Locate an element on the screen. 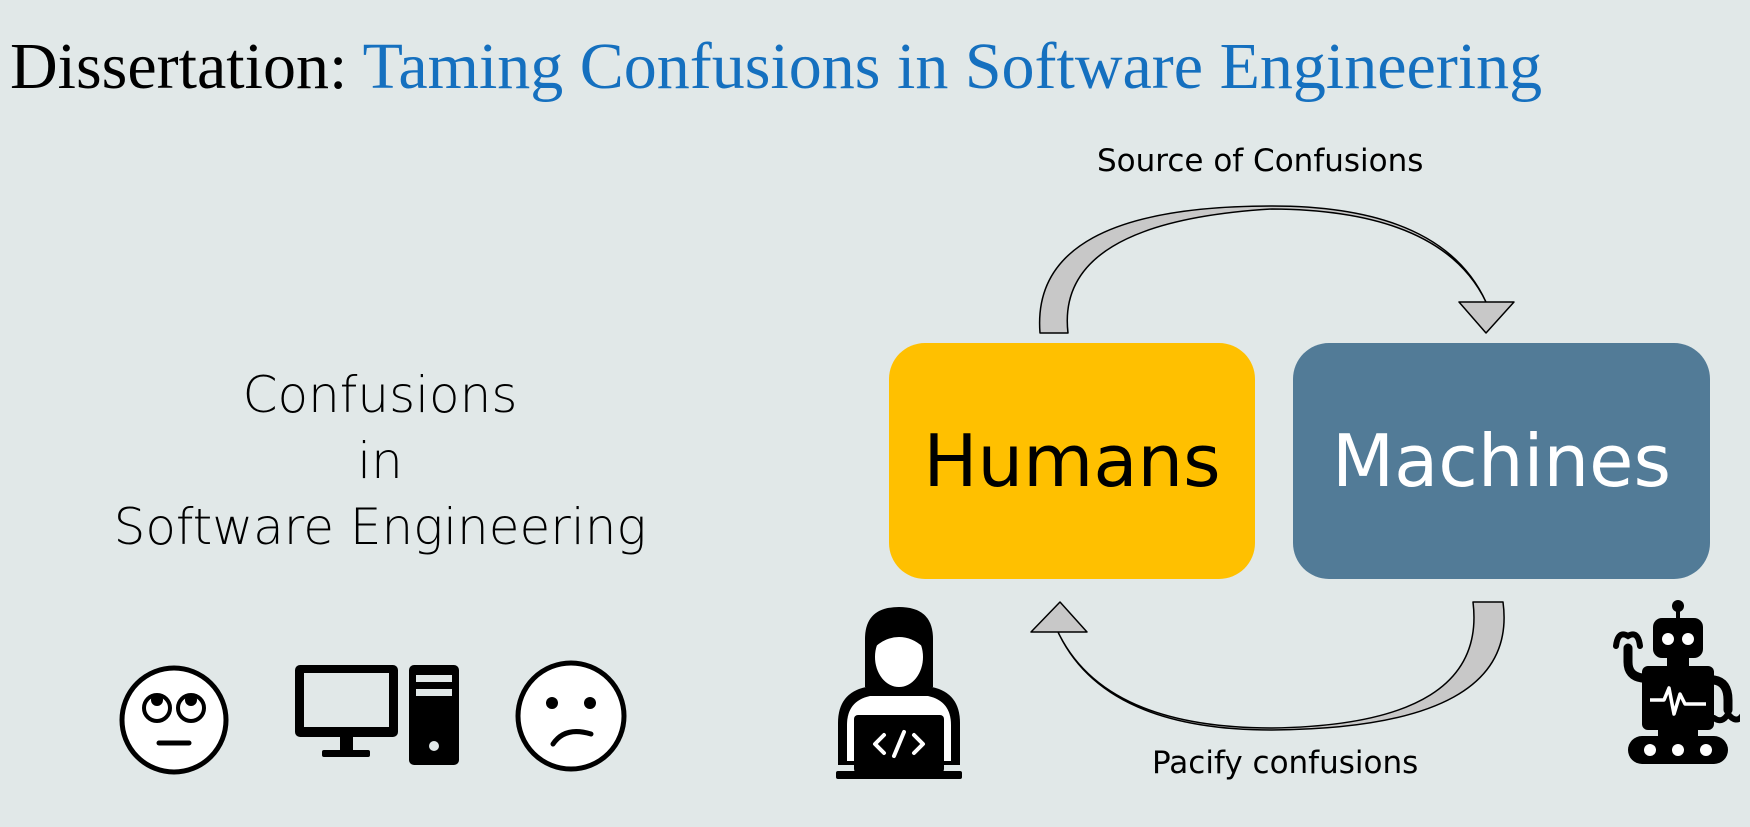 Image resolution: width=1750 pixels, height=827 pixels. robot-icon is located at coordinates (1676, 682).